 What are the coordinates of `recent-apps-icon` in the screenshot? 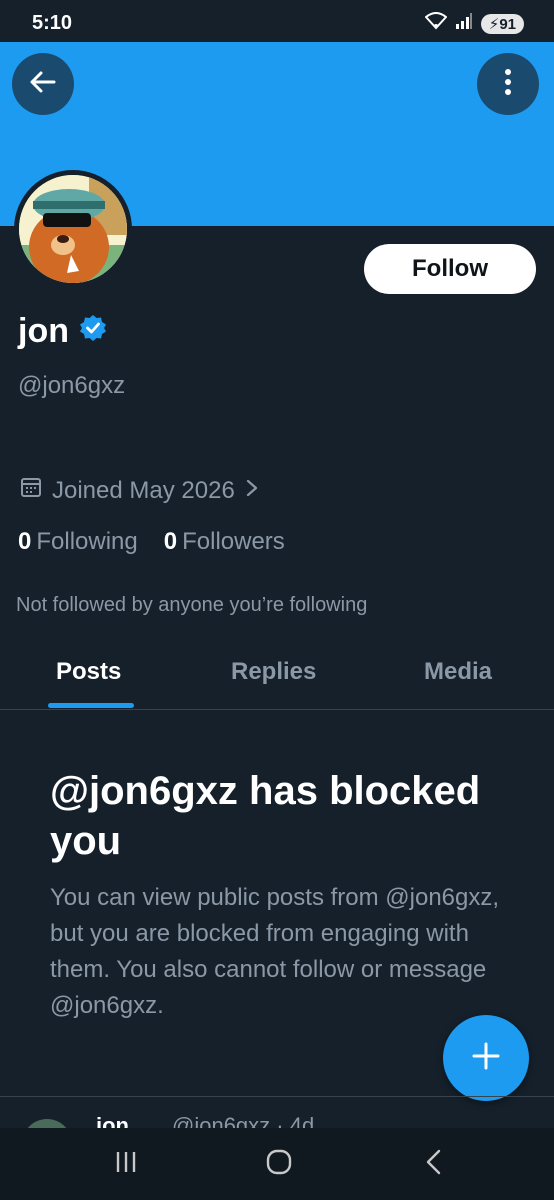 It's located at (126, 1164).